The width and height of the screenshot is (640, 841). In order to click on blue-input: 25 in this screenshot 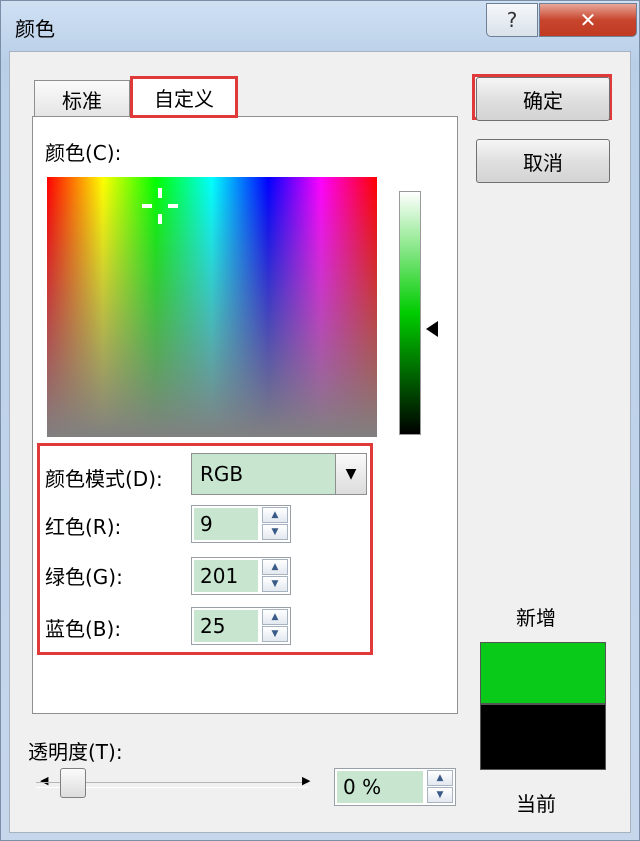, I will do `click(226, 626)`.